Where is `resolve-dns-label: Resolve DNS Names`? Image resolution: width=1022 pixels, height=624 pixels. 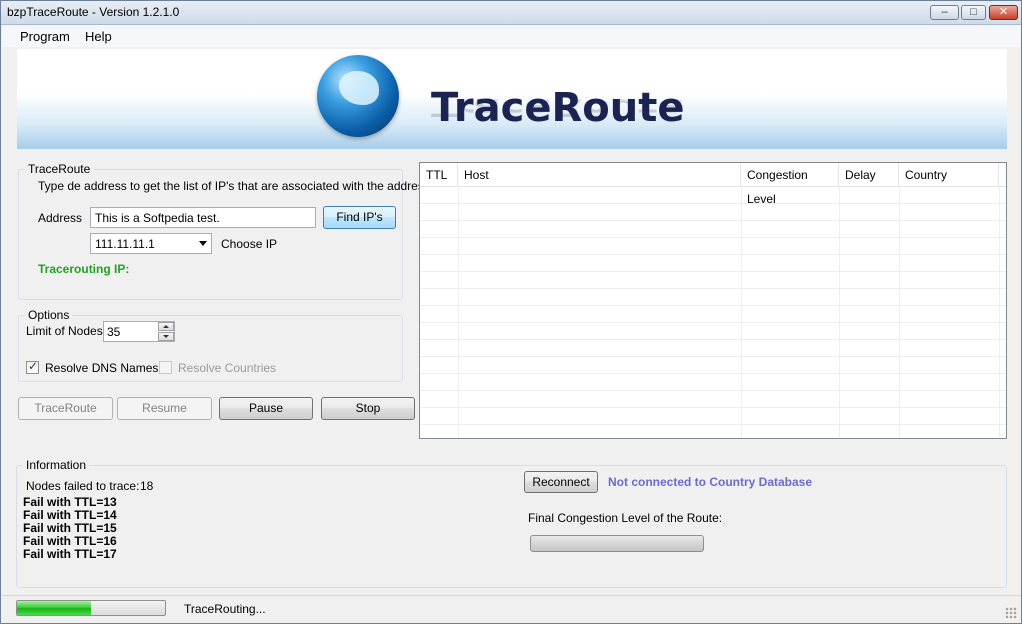 resolve-dns-label: Resolve DNS Names is located at coordinates (101, 368).